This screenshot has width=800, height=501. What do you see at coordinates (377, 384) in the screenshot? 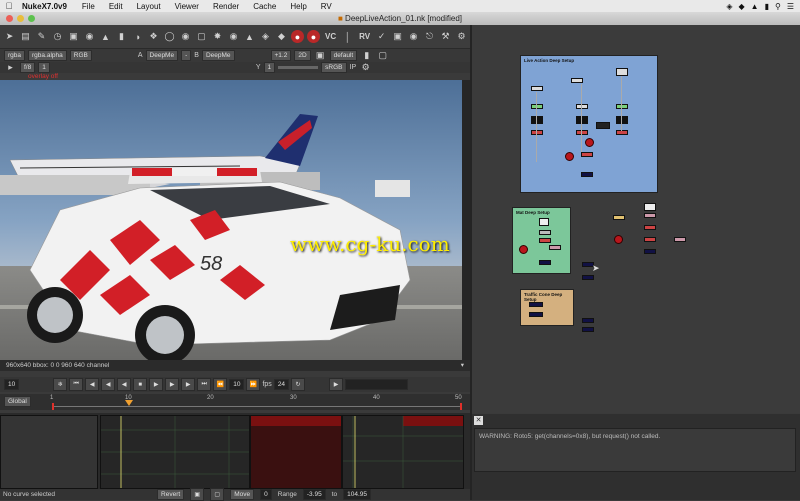
I see `playback-range-field` at bounding box center [377, 384].